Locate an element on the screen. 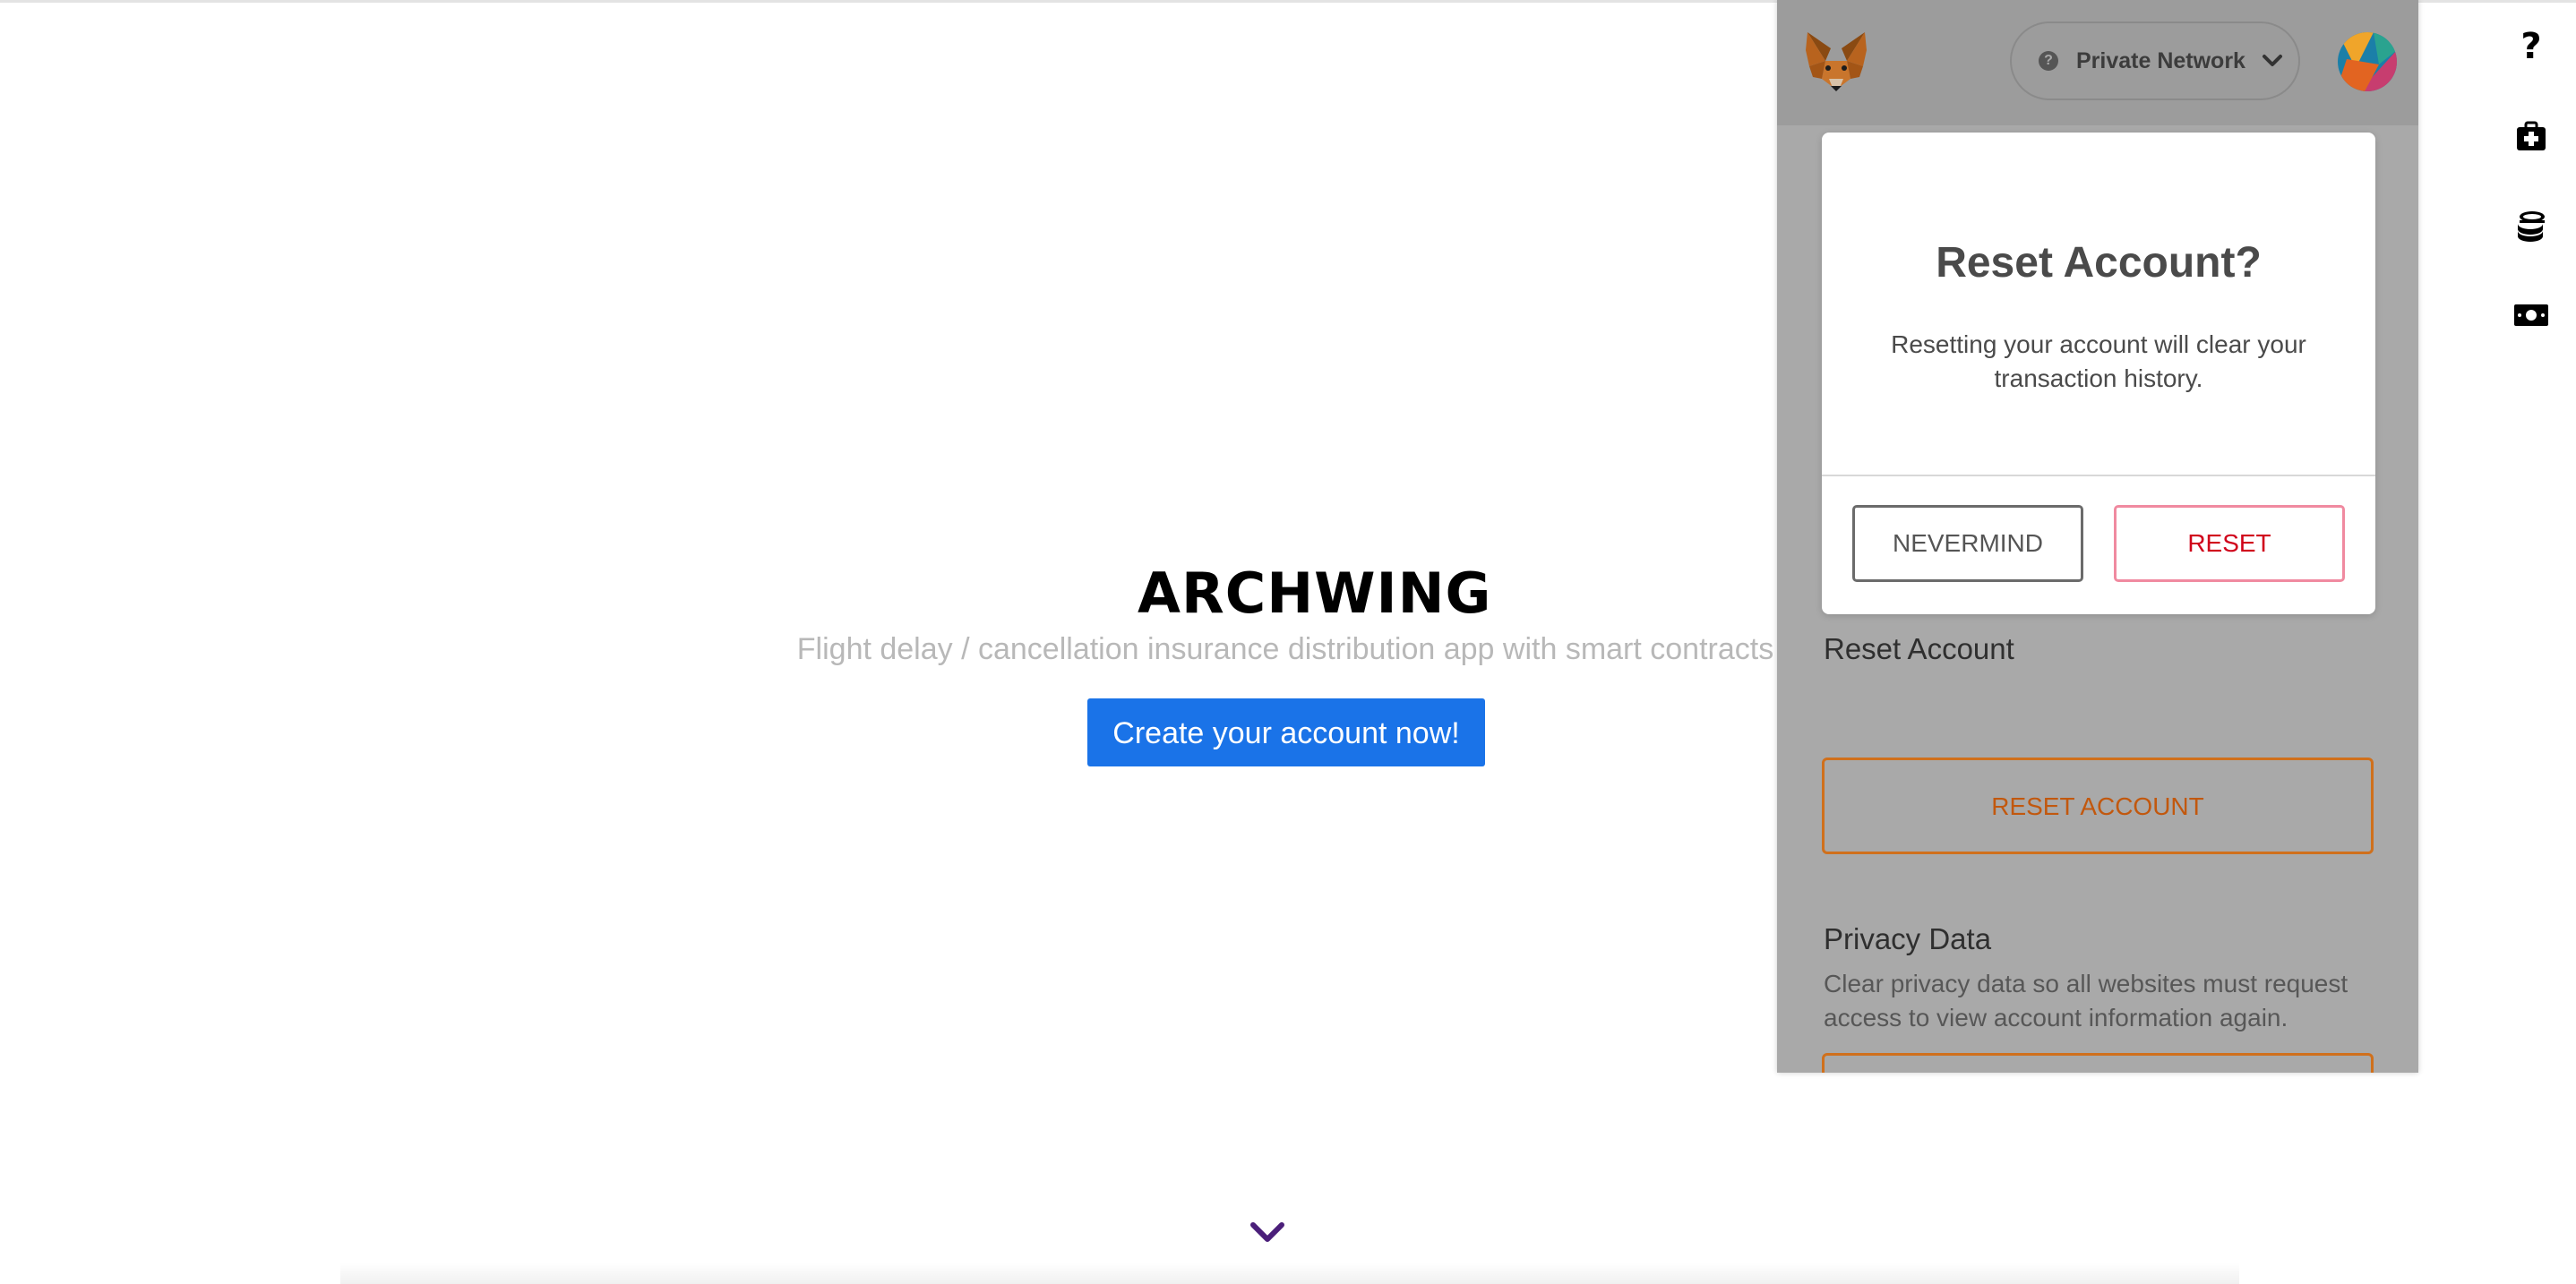 This screenshot has width=2576, height=1284. create-account-button: Create your account now! is located at coordinates (1286, 732).